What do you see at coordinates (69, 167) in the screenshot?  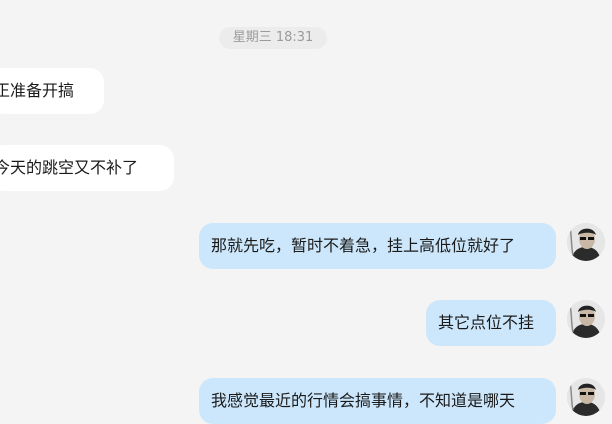 I see `message-text: 今天的跳空又不补了` at bounding box center [69, 167].